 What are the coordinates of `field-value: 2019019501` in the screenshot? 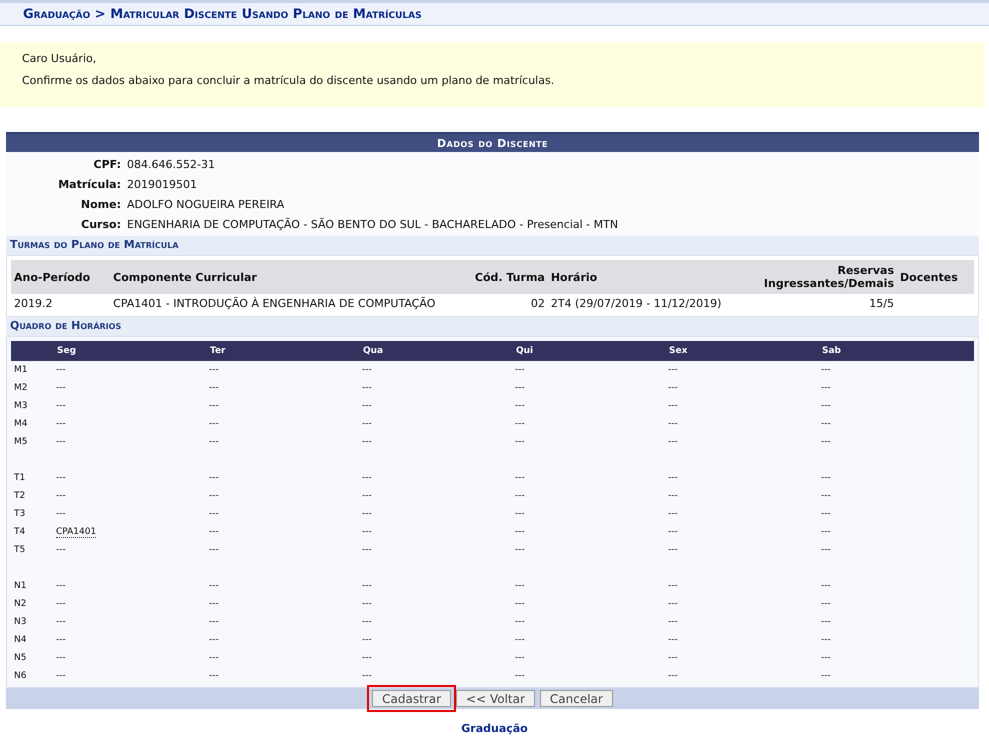 It's located at (162, 184).